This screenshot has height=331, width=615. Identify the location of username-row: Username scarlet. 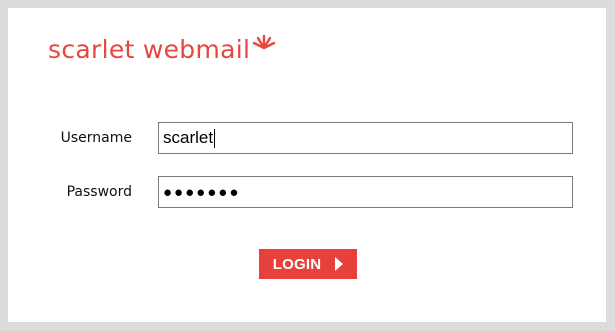
(307, 138).